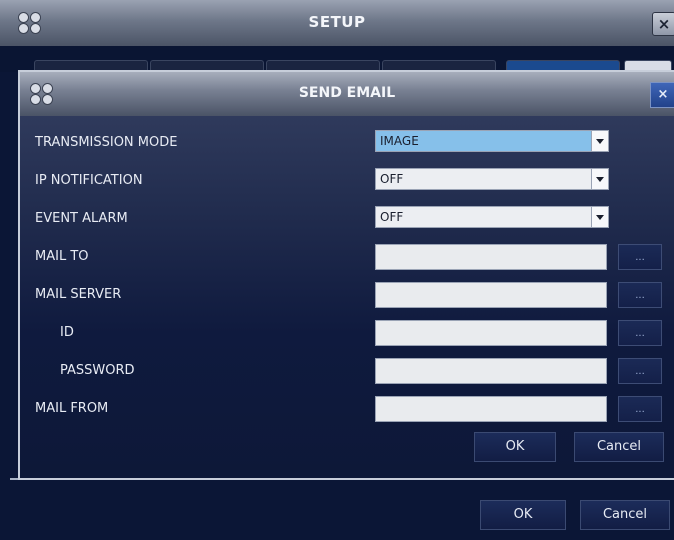  Describe the element at coordinates (523, 515) in the screenshot. I see `setup-ok-button: OK` at that location.